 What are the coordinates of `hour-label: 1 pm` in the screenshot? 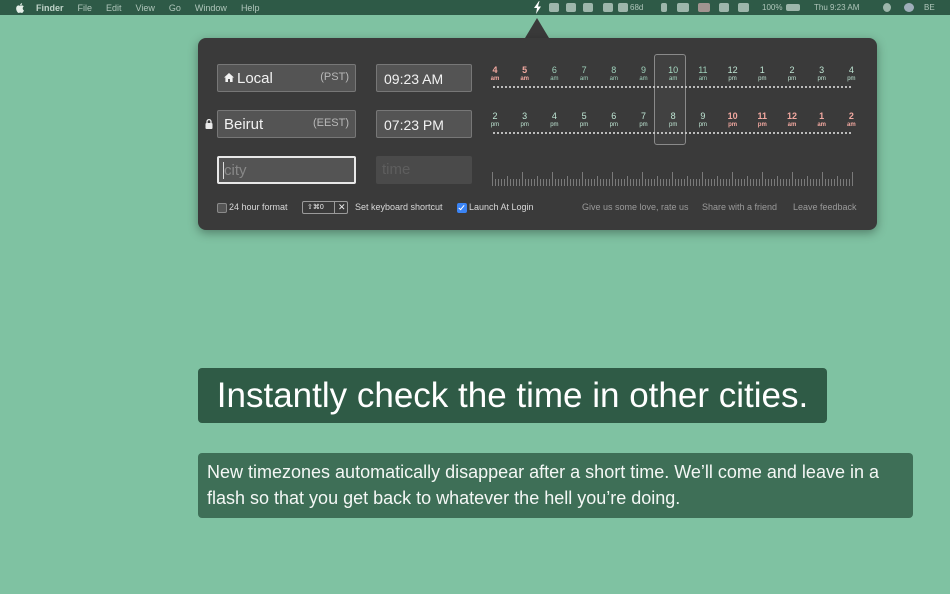 It's located at (762, 74).